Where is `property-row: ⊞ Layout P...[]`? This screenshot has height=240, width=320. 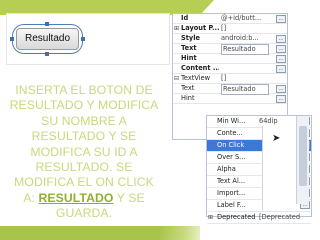
property-row: ⊞ Layout P...[] is located at coordinates (230, 29).